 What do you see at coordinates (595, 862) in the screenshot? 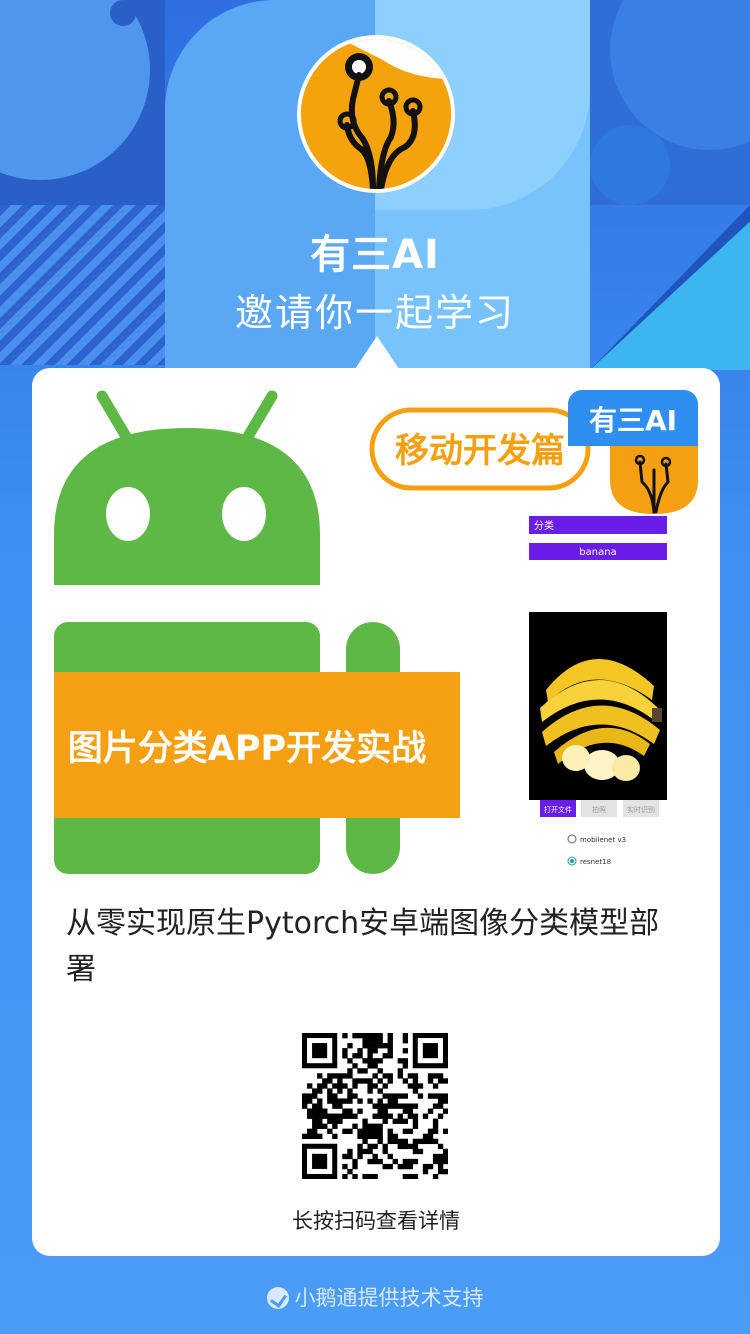
I see `model-option-resnet: resnet18` at bounding box center [595, 862].